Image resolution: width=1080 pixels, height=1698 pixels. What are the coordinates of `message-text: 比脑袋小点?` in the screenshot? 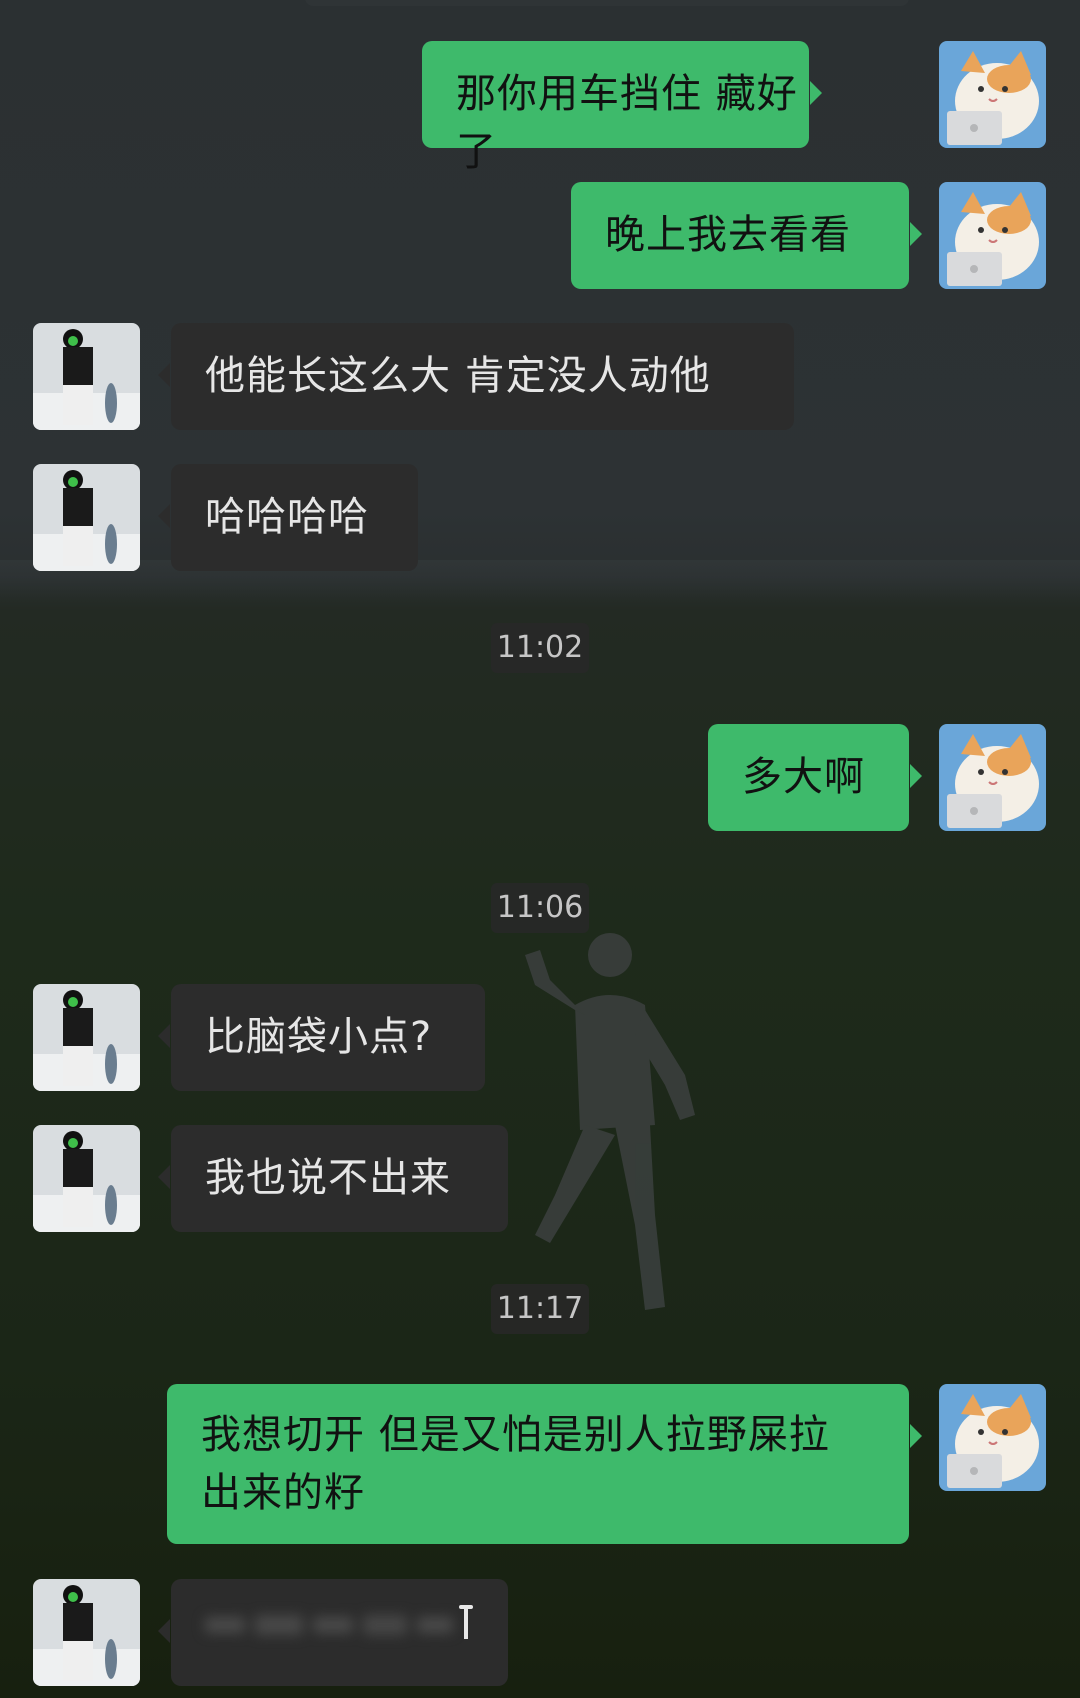 It's located at (319, 1037).